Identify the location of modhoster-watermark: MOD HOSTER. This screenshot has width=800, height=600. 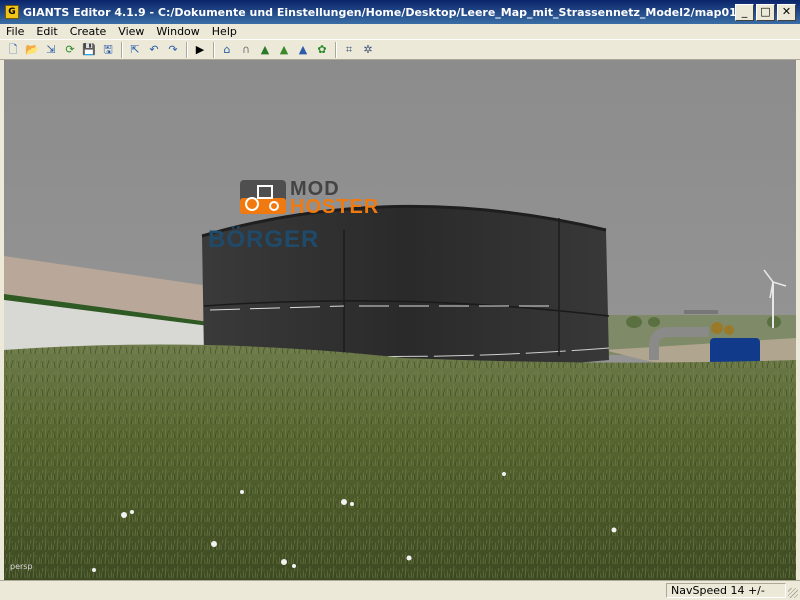
(323, 201).